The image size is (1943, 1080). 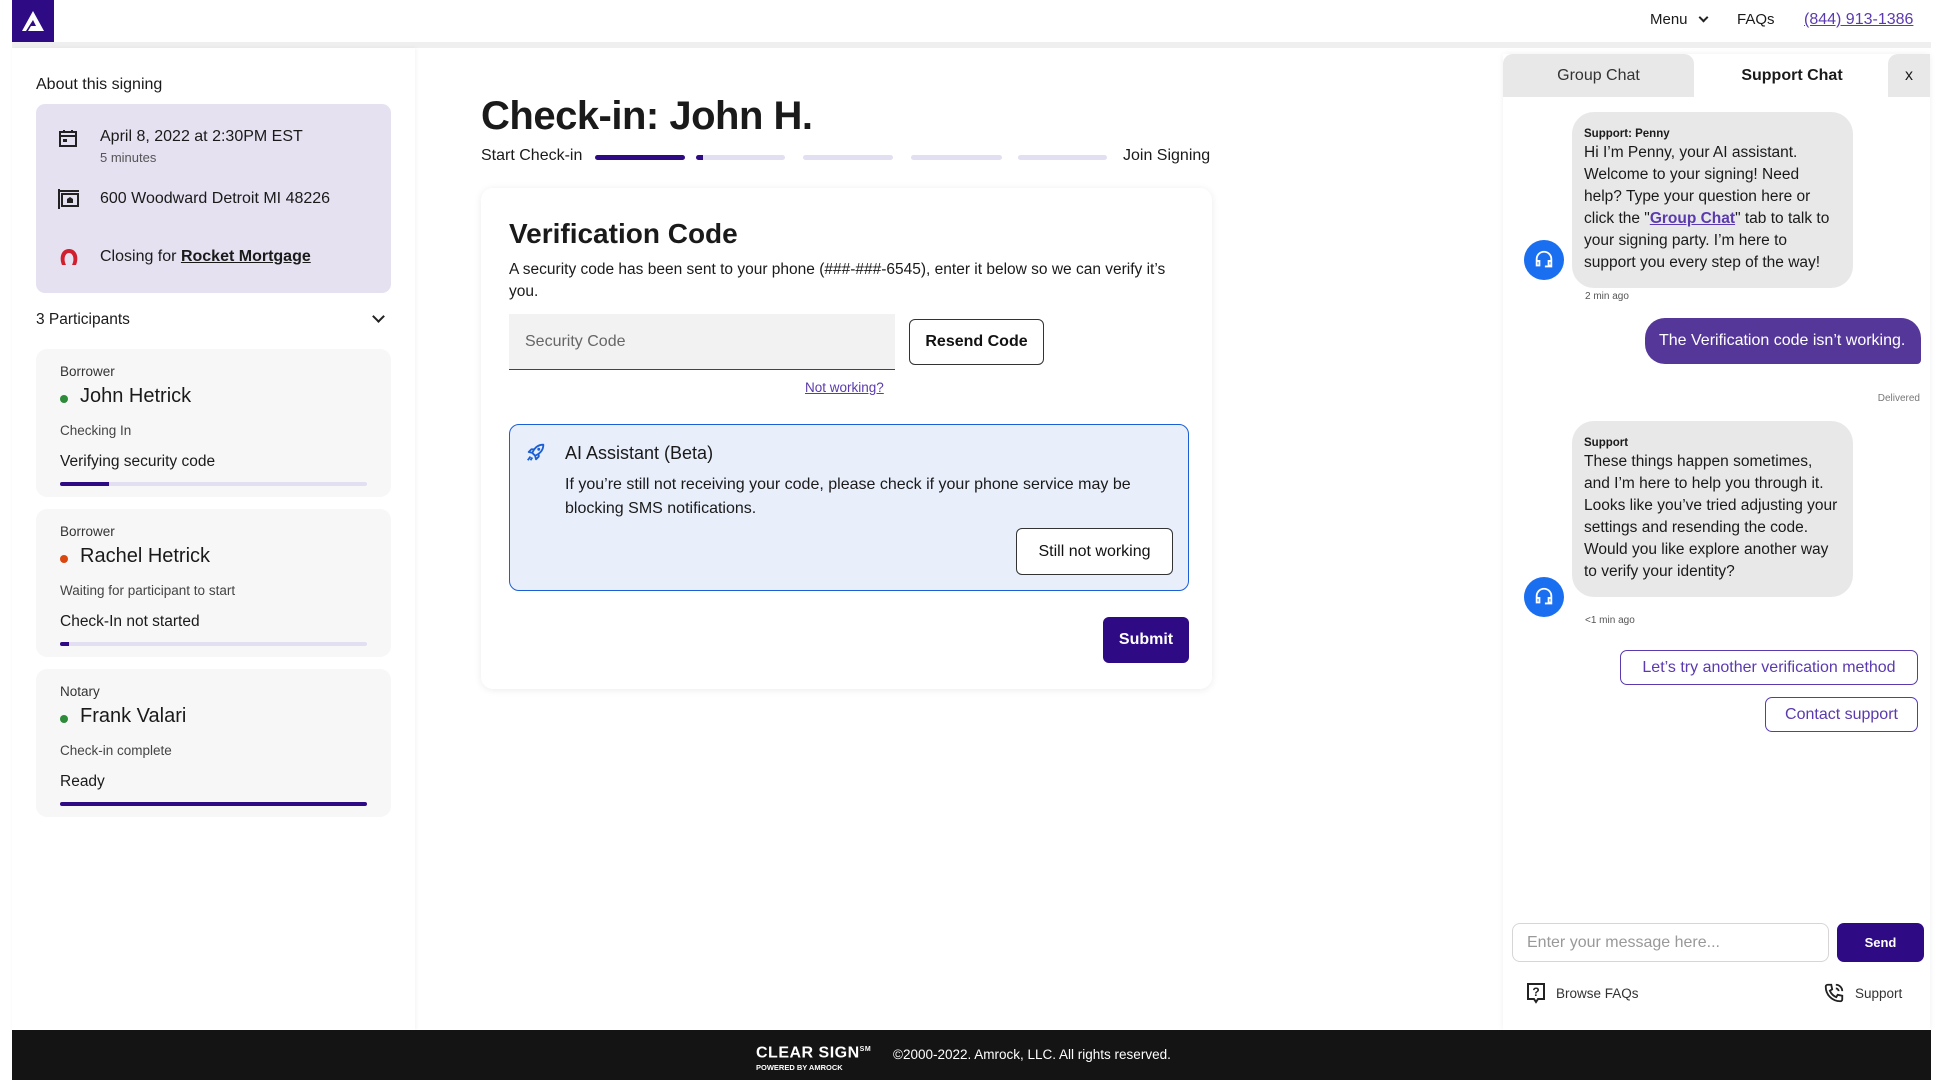 What do you see at coordinates (1792, 75) in the screenshot?
I see `tab-support-chat: Support Chat` at bounding box center [1792, 75].